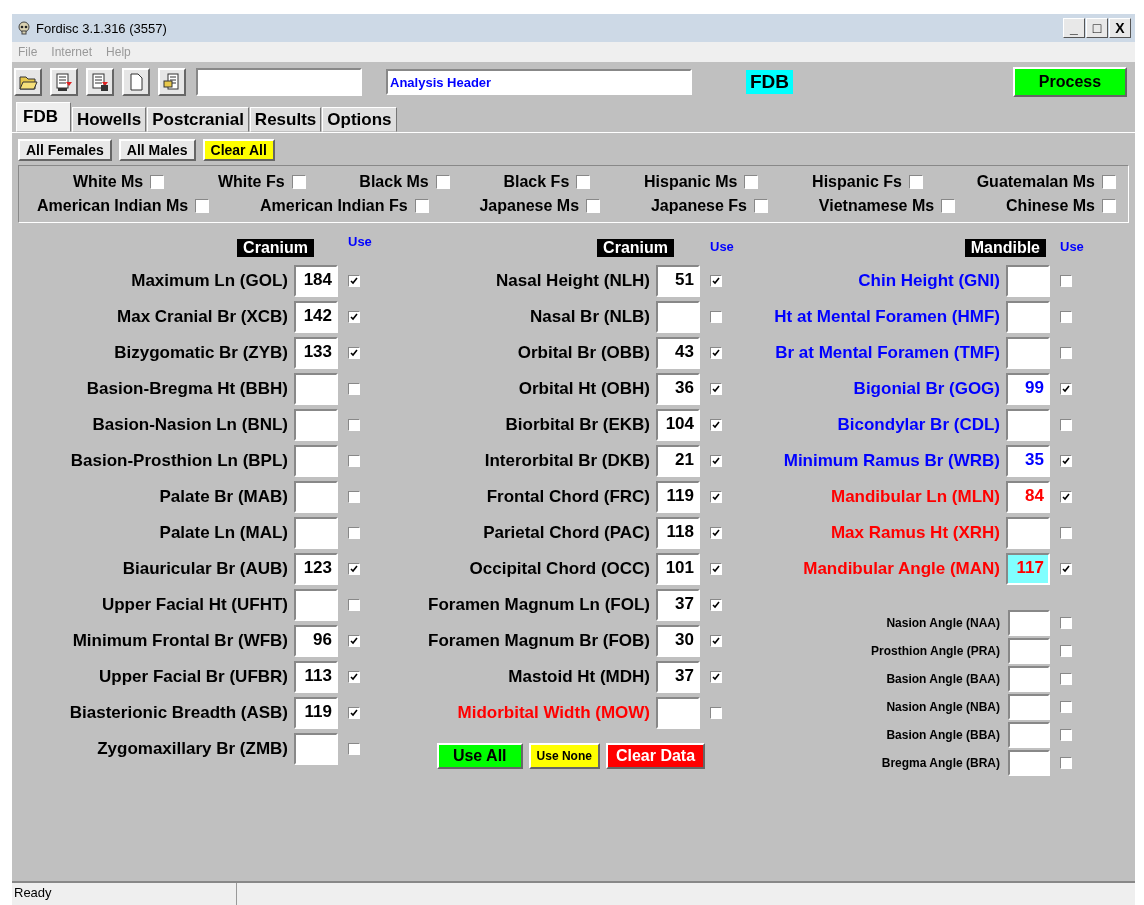  I want to click on measurement-field: 43, so click(678, 353).